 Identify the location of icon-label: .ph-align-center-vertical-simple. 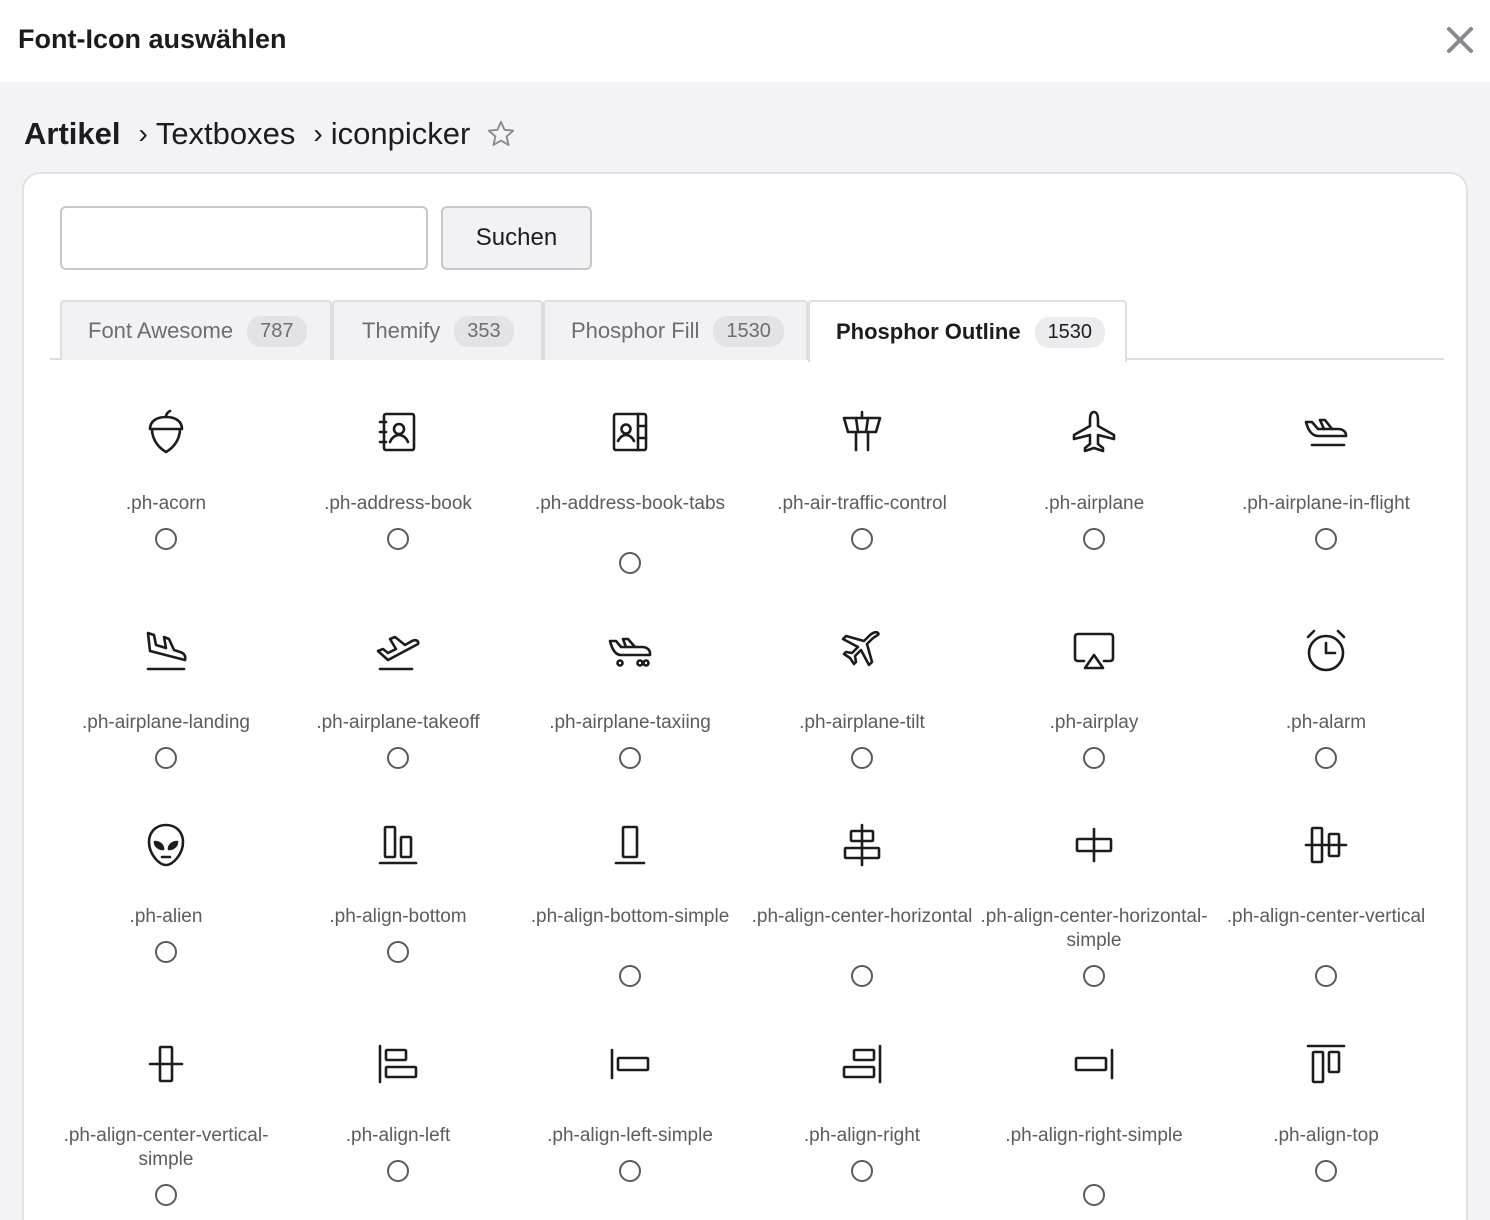
(166, 1147).